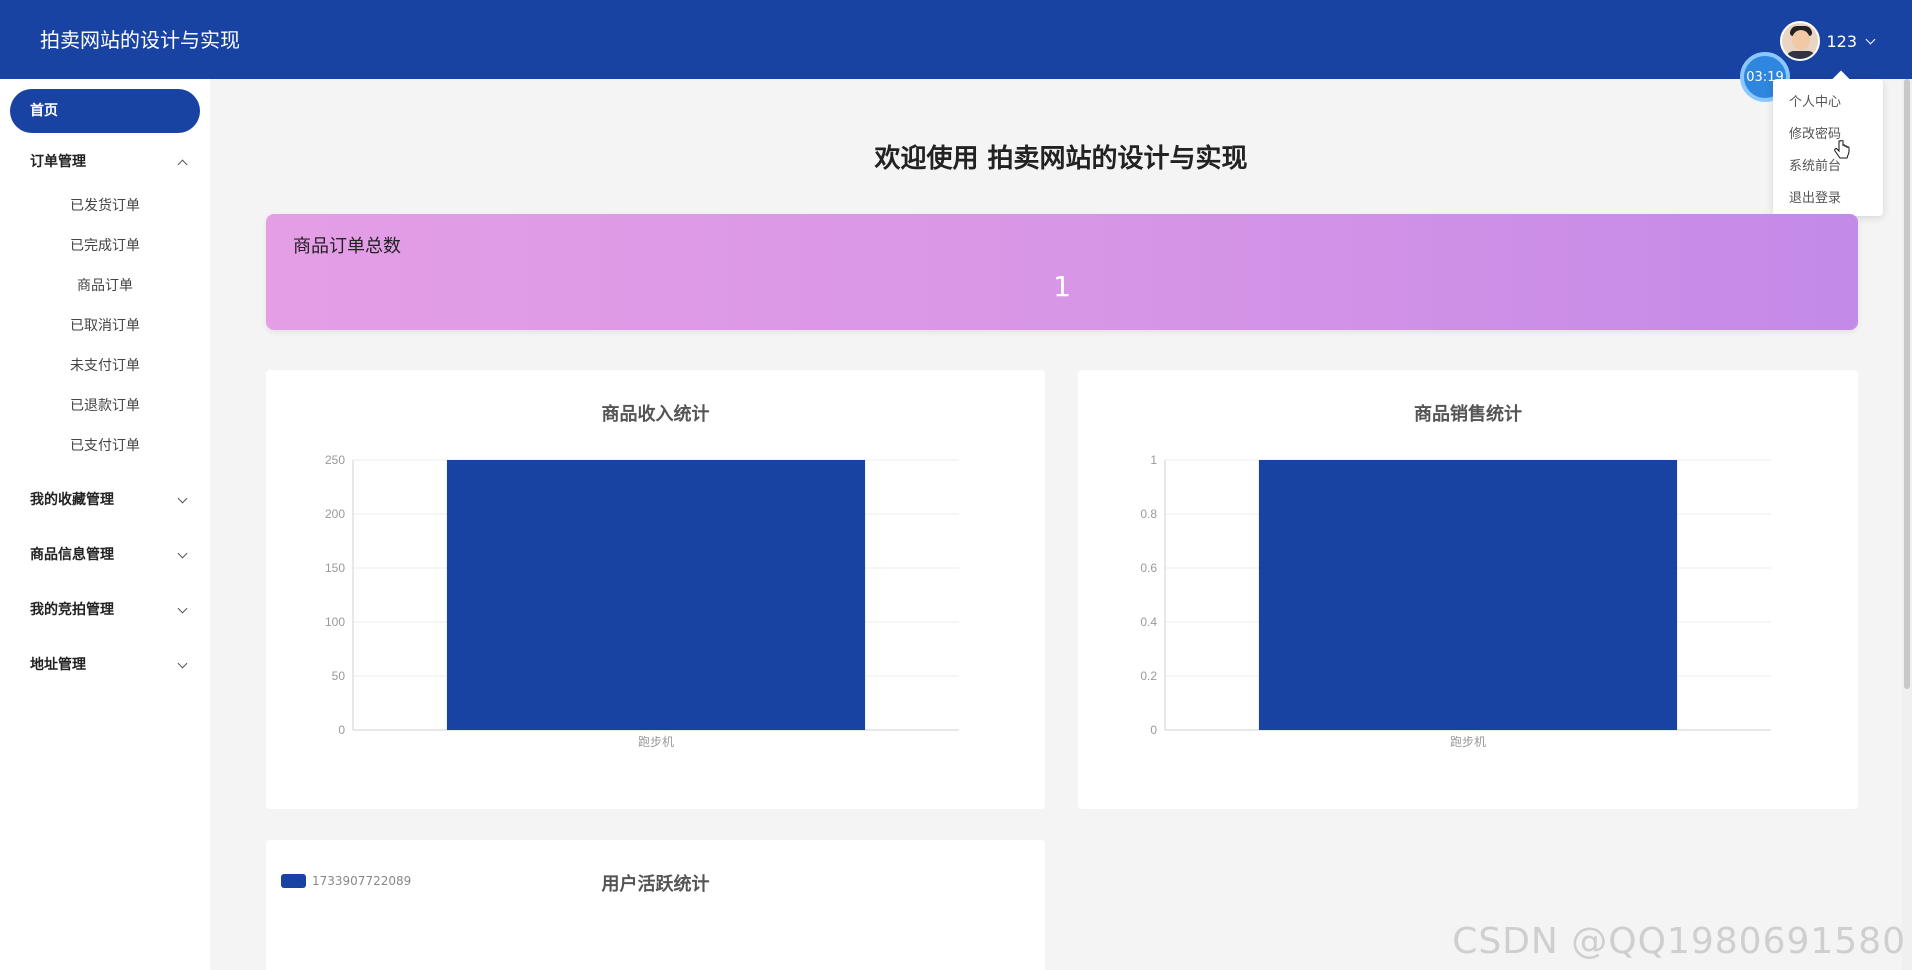 The image size is (1912, 970). I want to click on order-count-card: 商品订单总数 1, so click(1062, 272).